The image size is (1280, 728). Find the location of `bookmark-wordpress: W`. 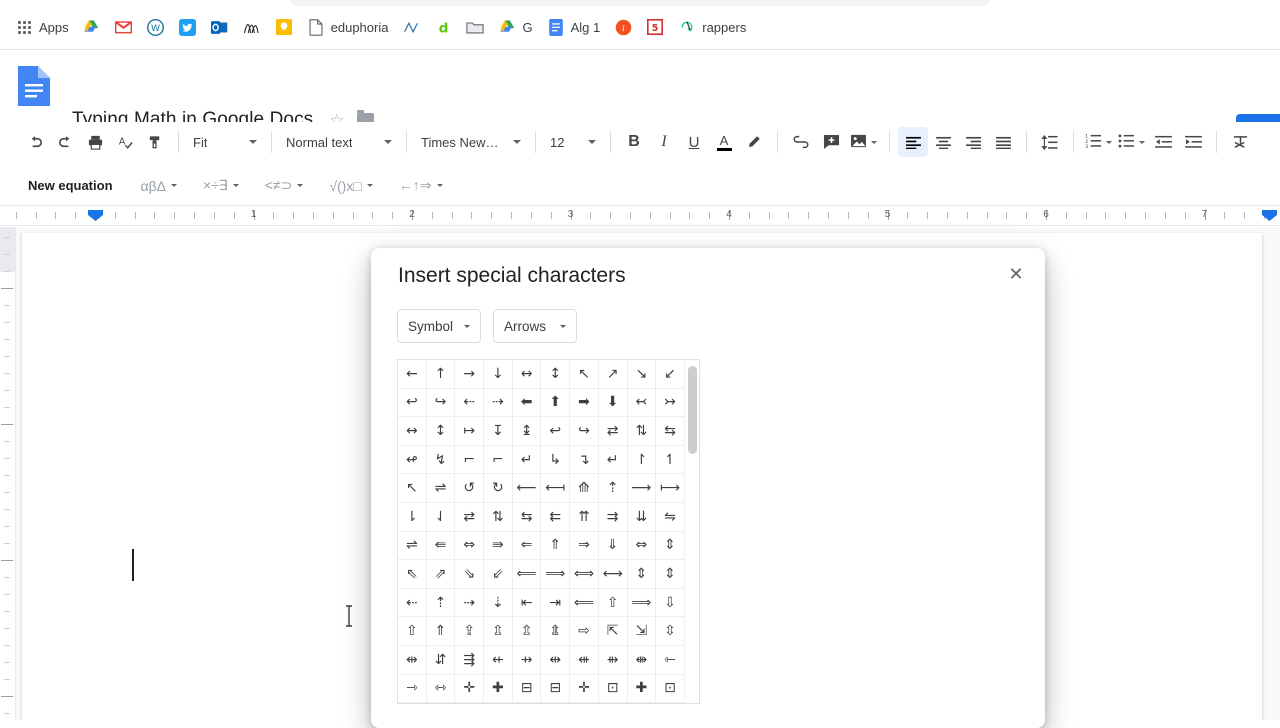

bookmark-wordpress: W is located at coordinates (156, 27).